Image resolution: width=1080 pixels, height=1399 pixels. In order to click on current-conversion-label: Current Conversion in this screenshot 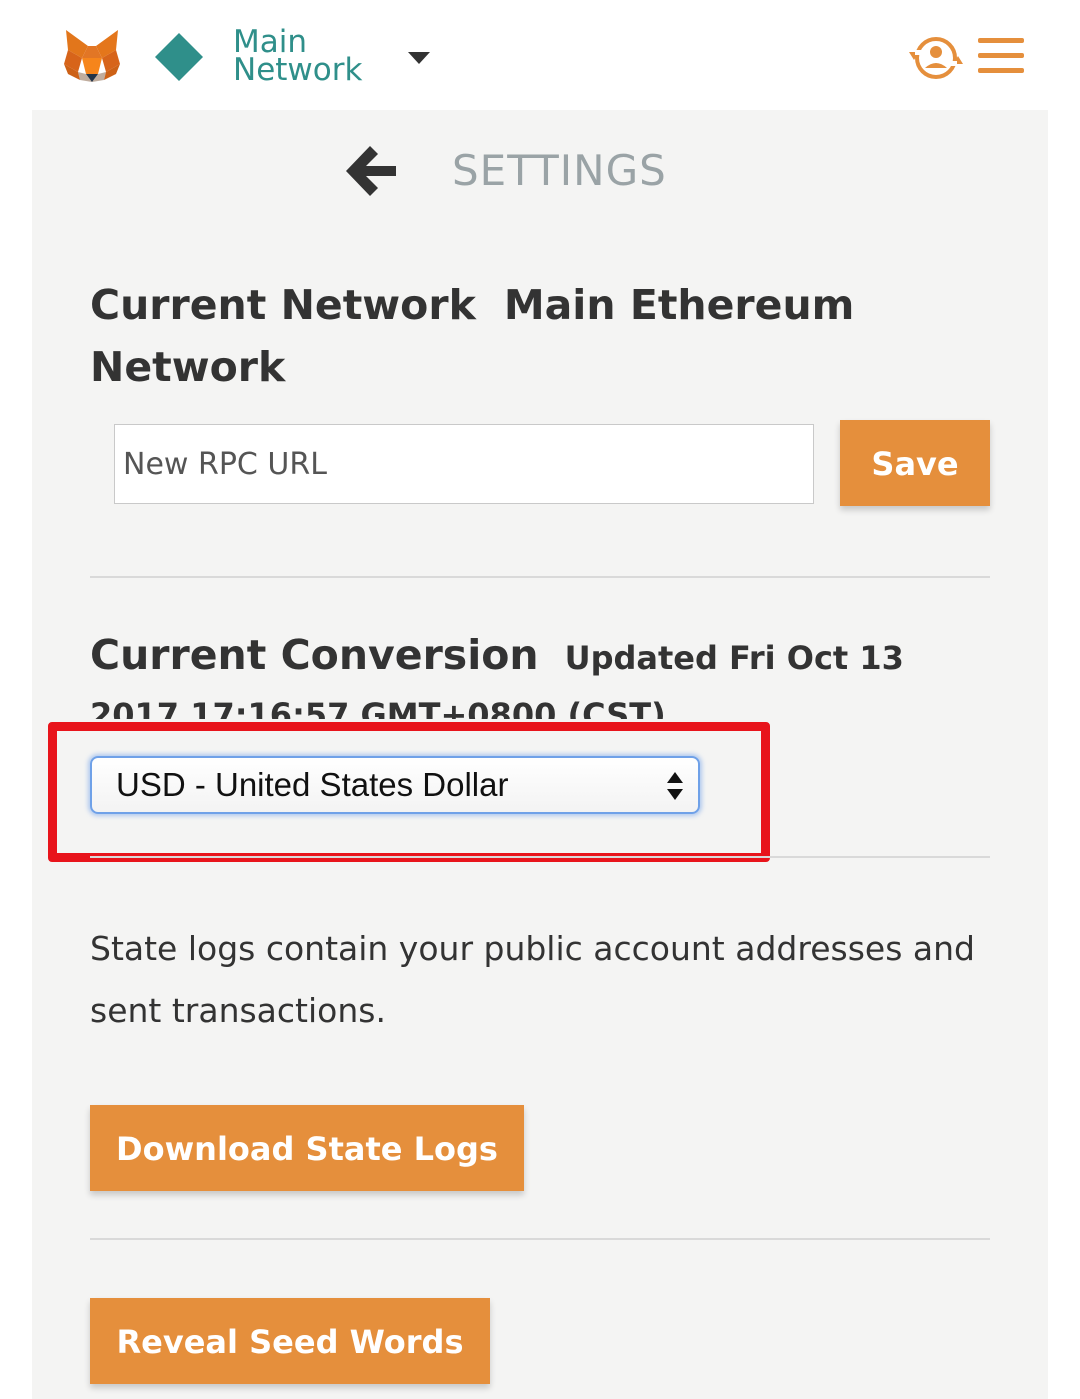, I will do `click(314, 655)`.